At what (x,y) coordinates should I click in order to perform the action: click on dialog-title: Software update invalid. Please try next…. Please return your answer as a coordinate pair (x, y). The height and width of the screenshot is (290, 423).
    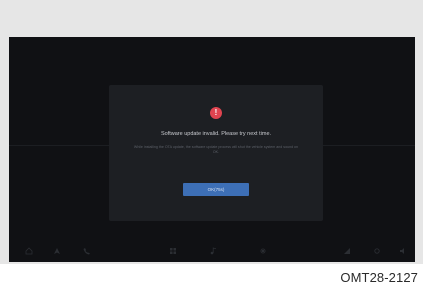
    Looking at the image, I should click on (216, 134).